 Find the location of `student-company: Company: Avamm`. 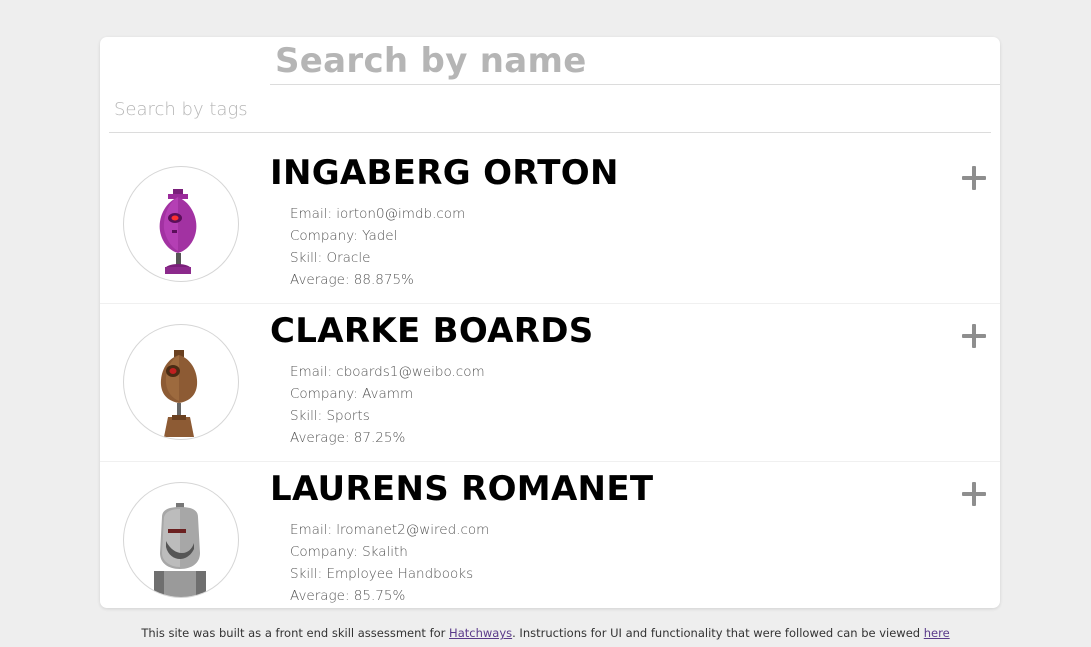

student-company: Company: Avamm is located at coordinates (352, 394).